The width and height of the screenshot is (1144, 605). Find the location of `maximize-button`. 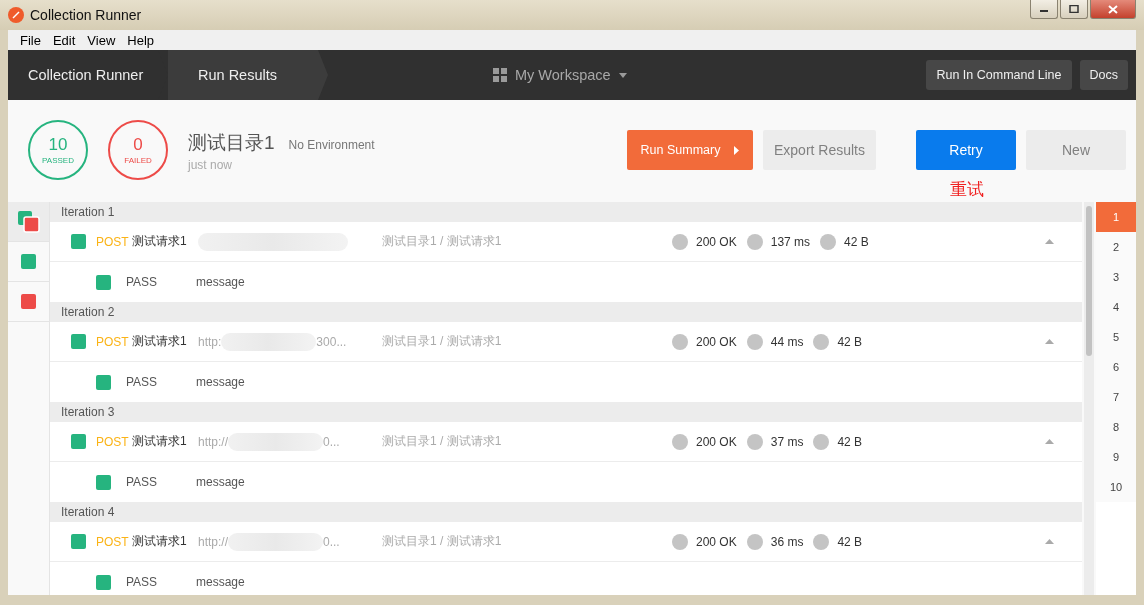

maximize-button is located at coordinates (1074, 9).